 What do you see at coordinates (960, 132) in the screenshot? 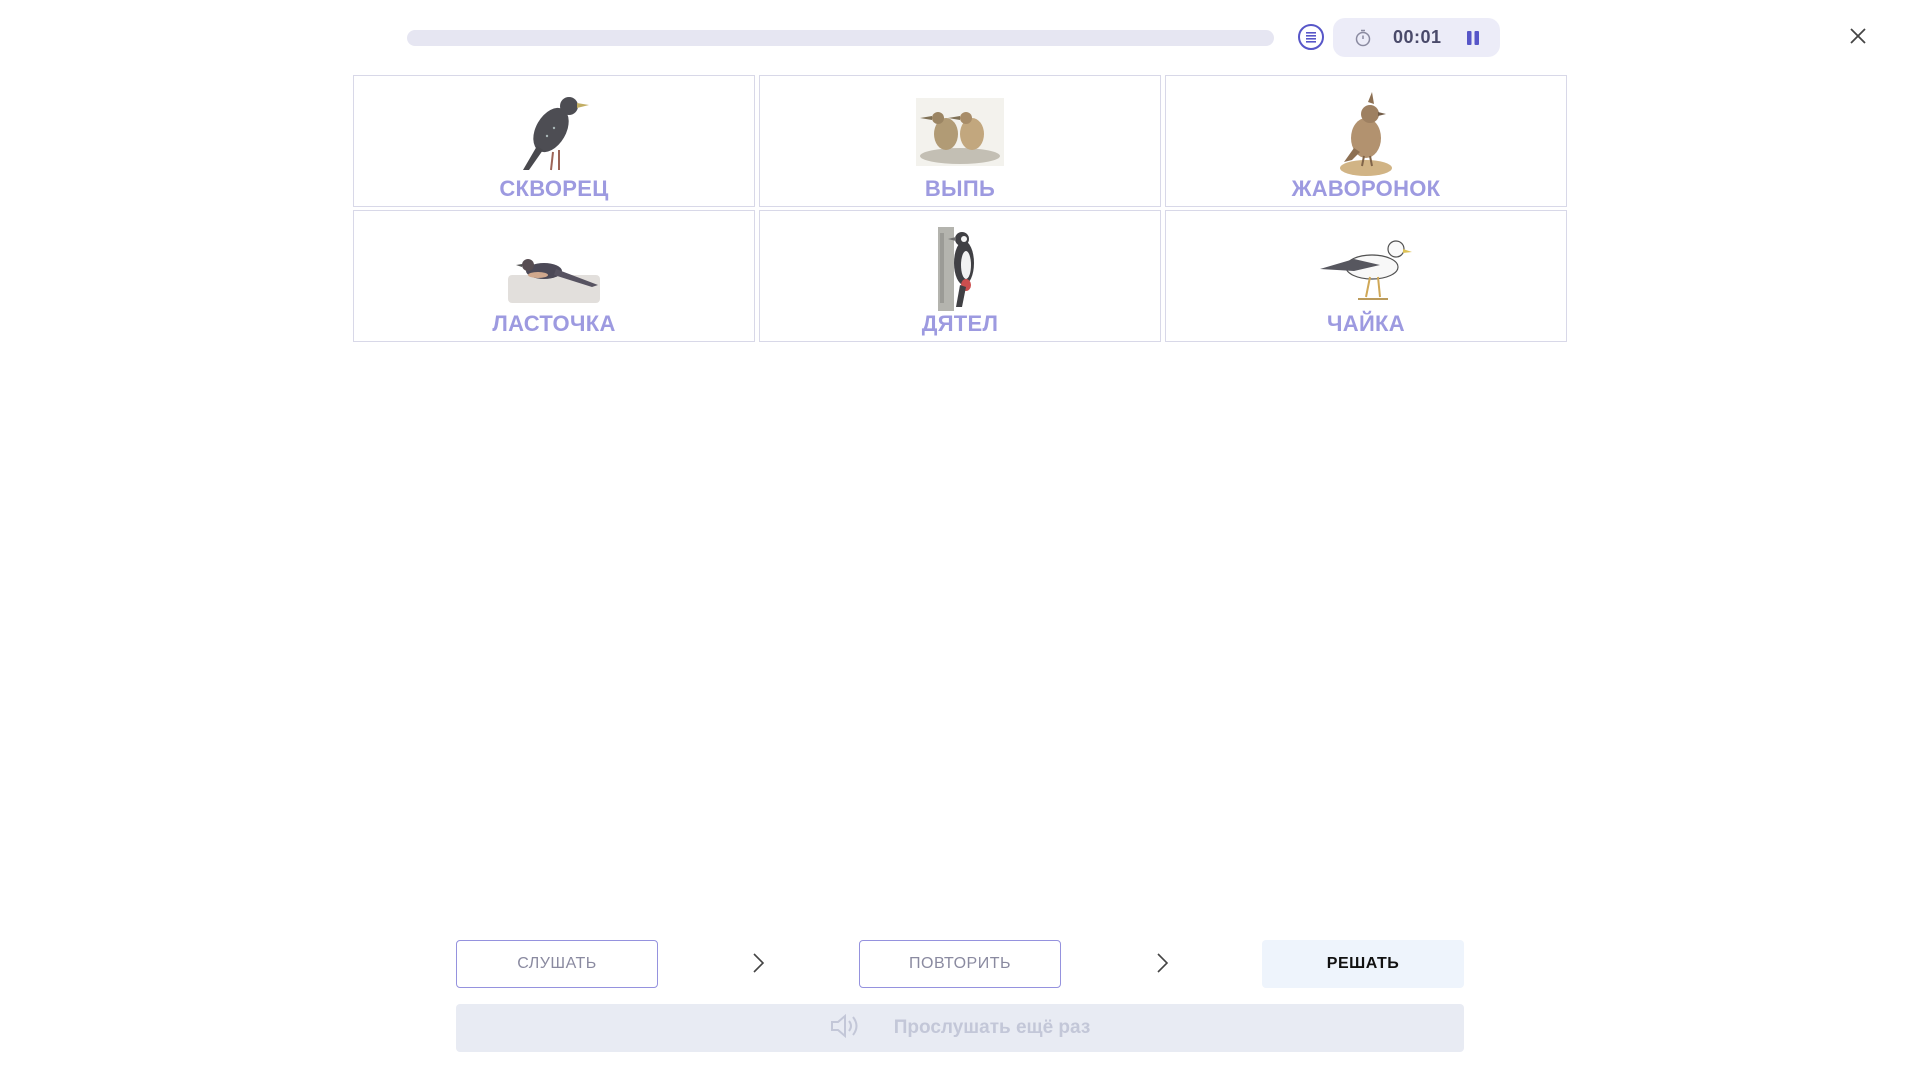
I see `bittern-image` at bounding box center [960, 132].